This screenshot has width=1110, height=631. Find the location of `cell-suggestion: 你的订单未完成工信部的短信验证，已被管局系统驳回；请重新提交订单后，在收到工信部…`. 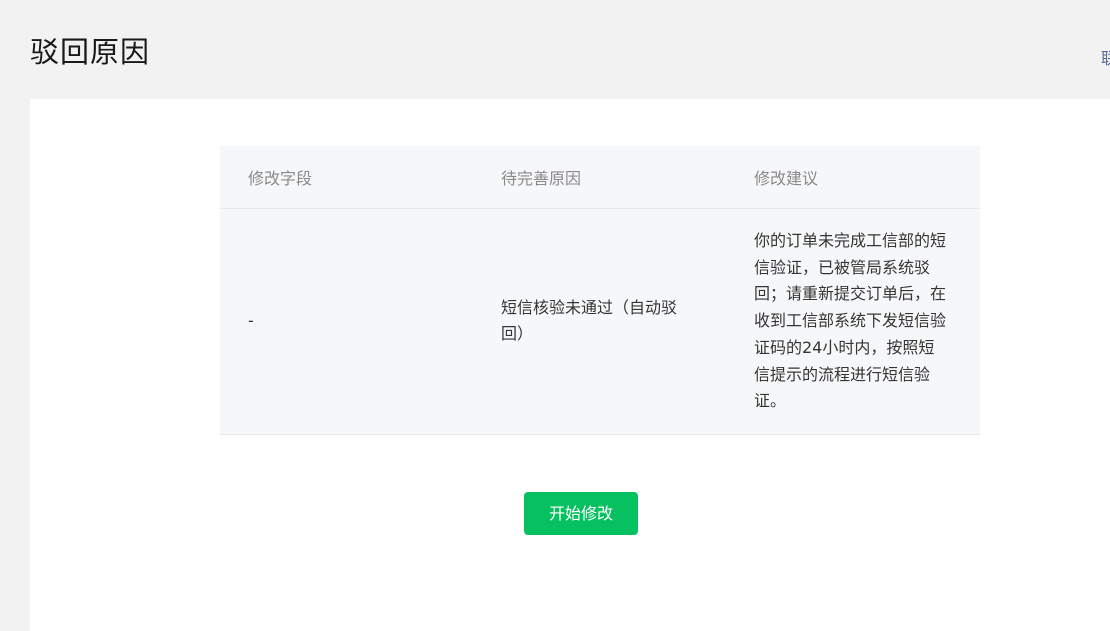

cell-suggestion: 你的订单未完成工信部的短信验证，已被管局系统驳回；请重新提交订单后，在收到工信部… is located at coordinates (853, 321).